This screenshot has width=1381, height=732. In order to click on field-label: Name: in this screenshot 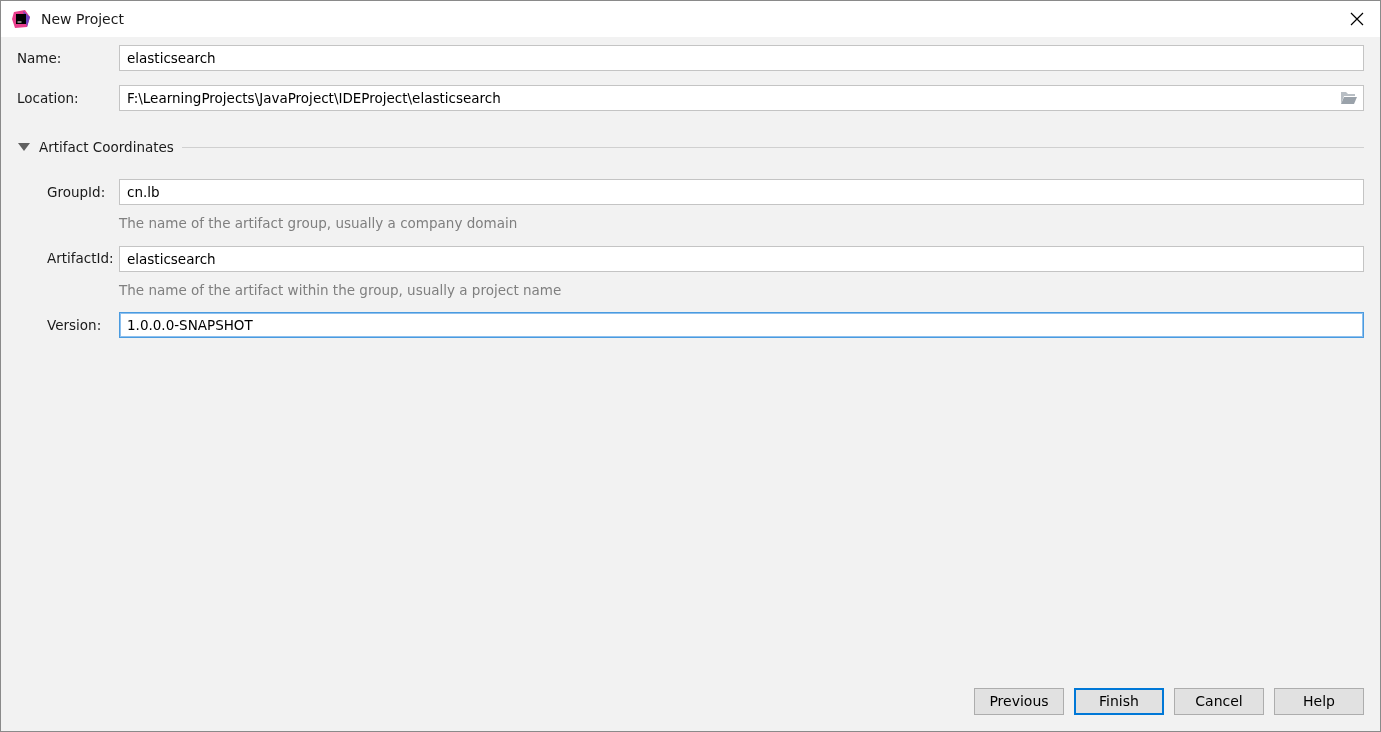, I will do `click(40, 58)`.